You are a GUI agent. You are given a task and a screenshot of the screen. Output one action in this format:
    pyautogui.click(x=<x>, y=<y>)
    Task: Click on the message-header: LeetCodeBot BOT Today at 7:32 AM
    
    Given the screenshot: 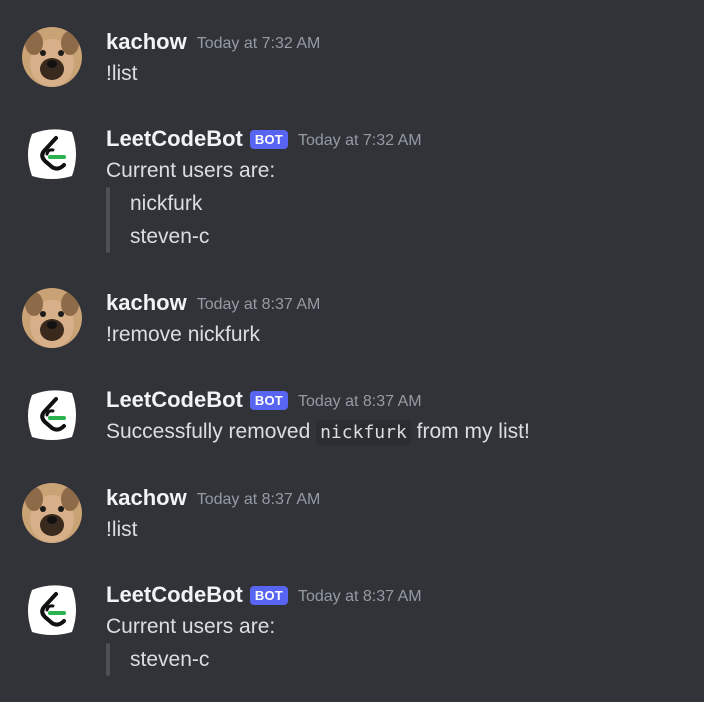 What is the action you would take?
    pyautogui.click(x=264, y=139)
    